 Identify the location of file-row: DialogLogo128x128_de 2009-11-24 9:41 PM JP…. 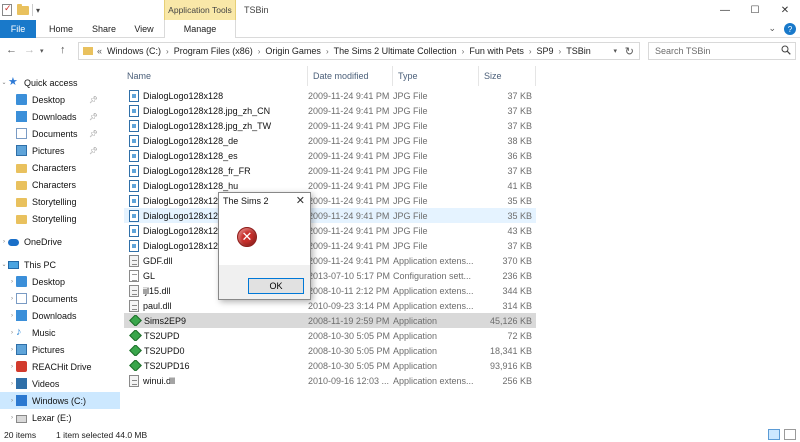
(330, 140).